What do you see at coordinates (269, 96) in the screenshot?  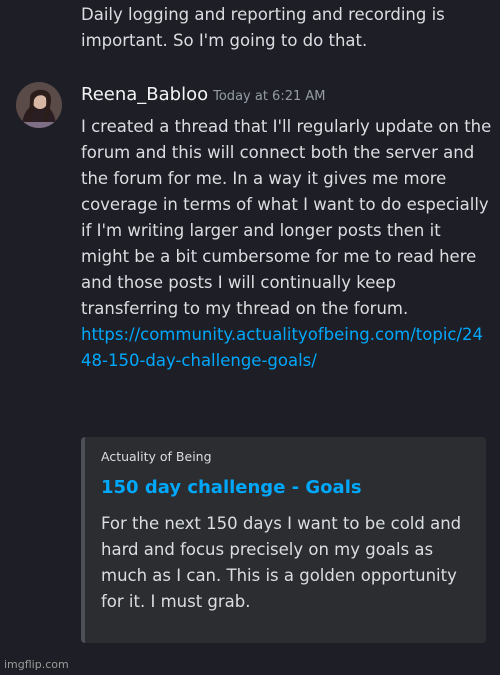 I see `message-timestamp: Today at 6:21 AM` at bounding box center [269, 96].